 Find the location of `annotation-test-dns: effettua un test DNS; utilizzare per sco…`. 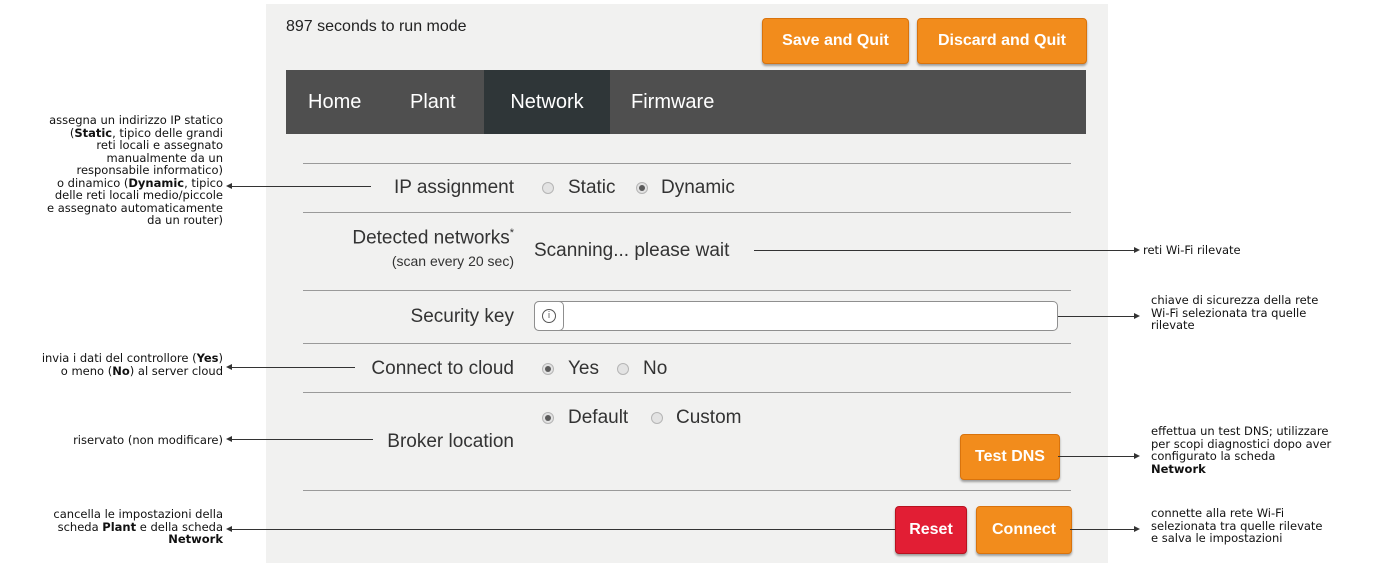

annotation-test-dns: effettua un test DNS; utilizzare per sco… is located at coordinates (1241, 450).